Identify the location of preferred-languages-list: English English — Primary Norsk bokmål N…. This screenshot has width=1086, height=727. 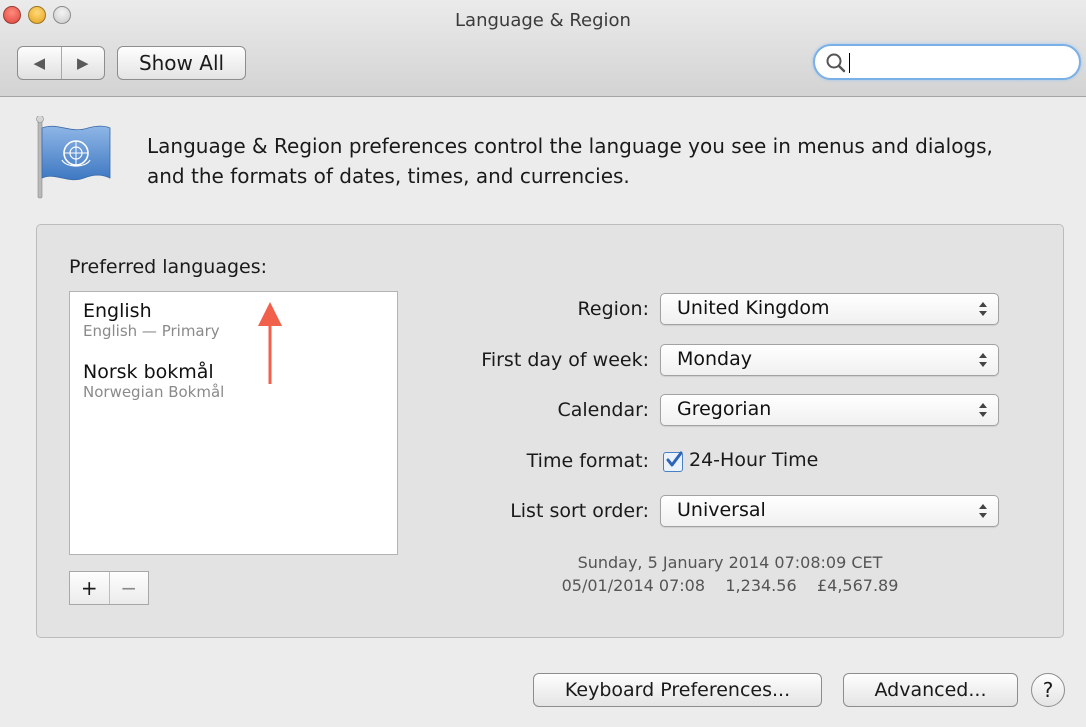
(233, 423).